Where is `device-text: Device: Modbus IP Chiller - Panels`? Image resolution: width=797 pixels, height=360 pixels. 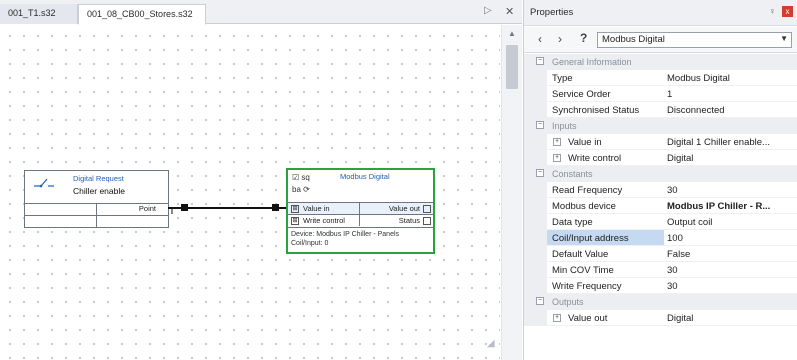 device-text: Device: Modbus IP Chiller - Panels is located at coordinates (345, 234).